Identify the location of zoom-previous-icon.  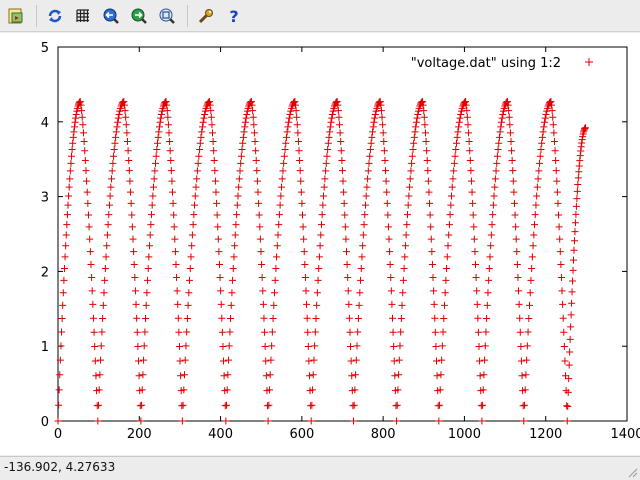
(111, 16).